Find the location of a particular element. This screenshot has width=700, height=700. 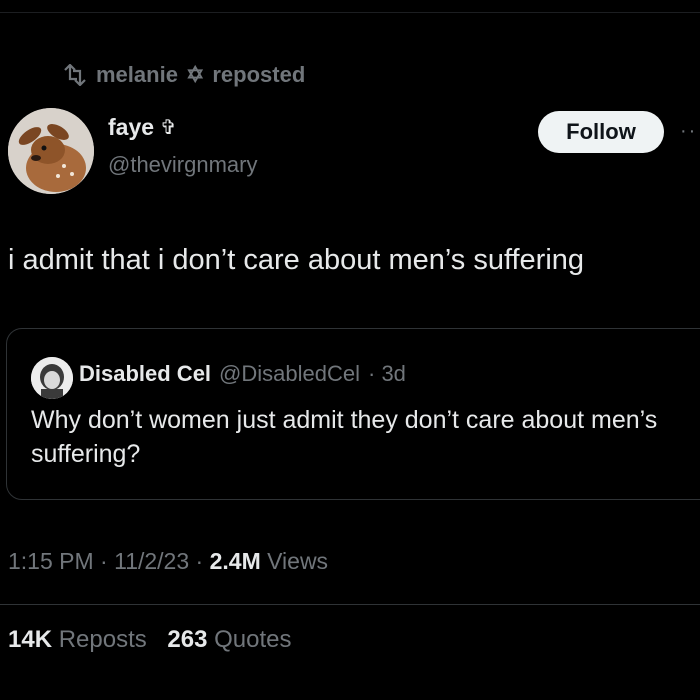

quotes-stat: 263 Quotes is located at coordinates (229, 639).